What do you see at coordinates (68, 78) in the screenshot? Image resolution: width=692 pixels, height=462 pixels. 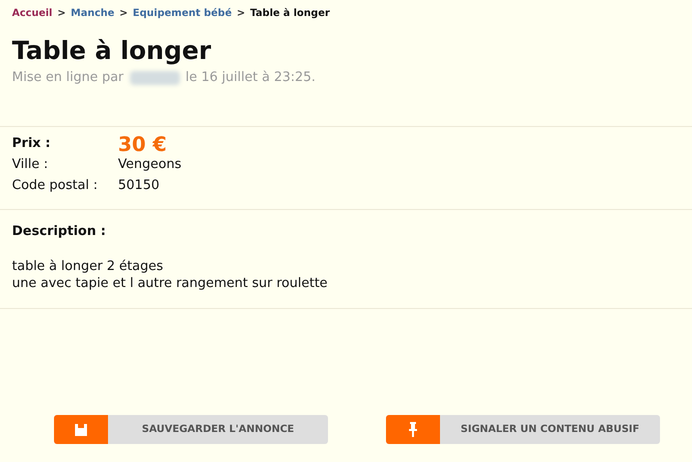 I see `posted-by-text: Mise en ligne par` at bounding box center [68, 78].